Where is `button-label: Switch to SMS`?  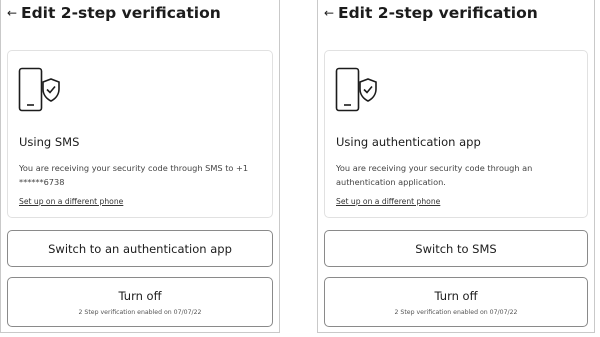 button-label: Switch to SMS is located at coordinates (456, 248).